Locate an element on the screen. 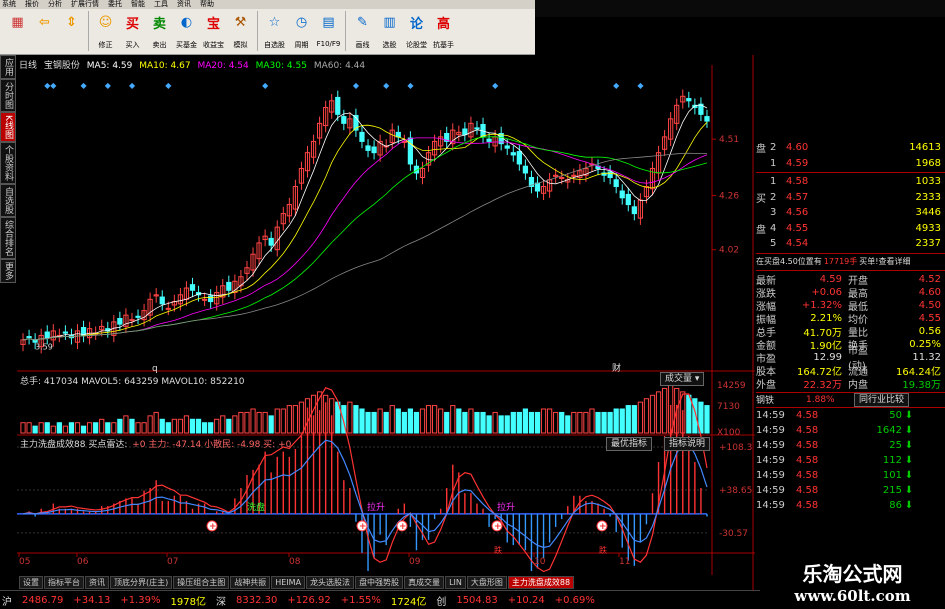  bottom-tab-9: 真成交量 is located at coordinates (424, 582).